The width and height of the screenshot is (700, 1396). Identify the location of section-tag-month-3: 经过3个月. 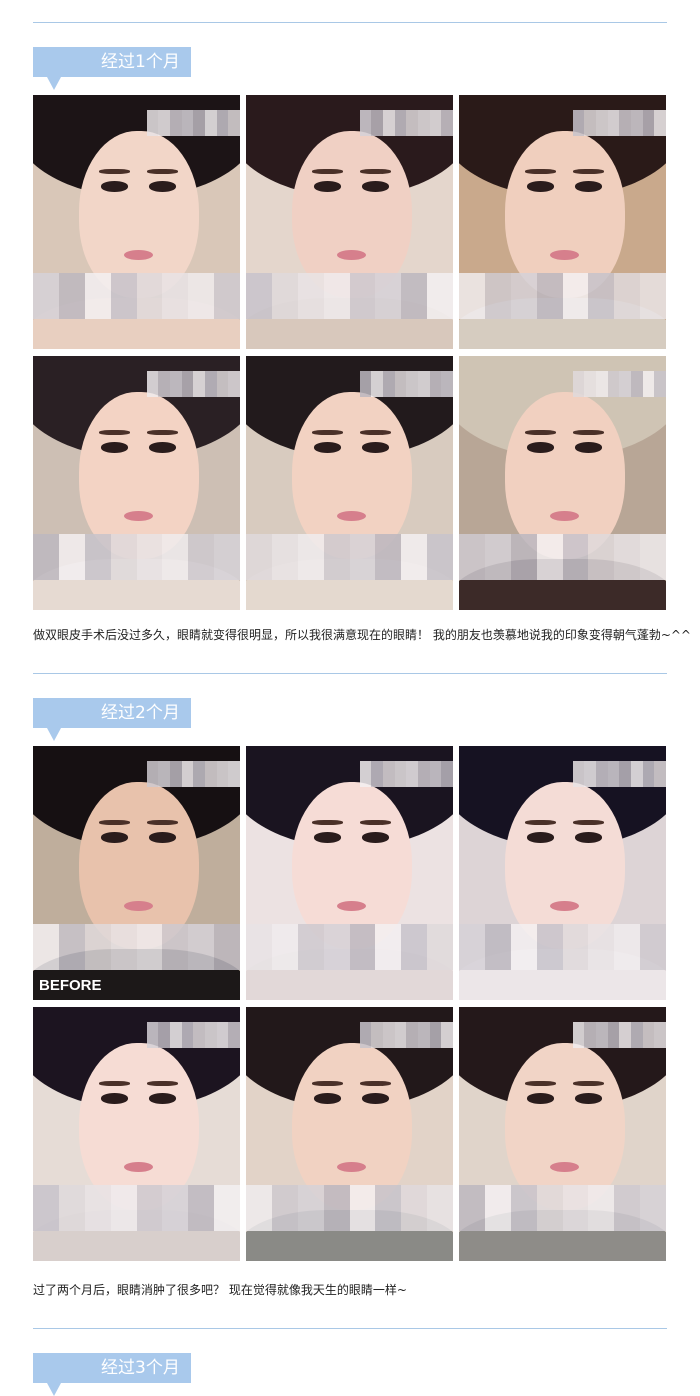
(112, 1374).